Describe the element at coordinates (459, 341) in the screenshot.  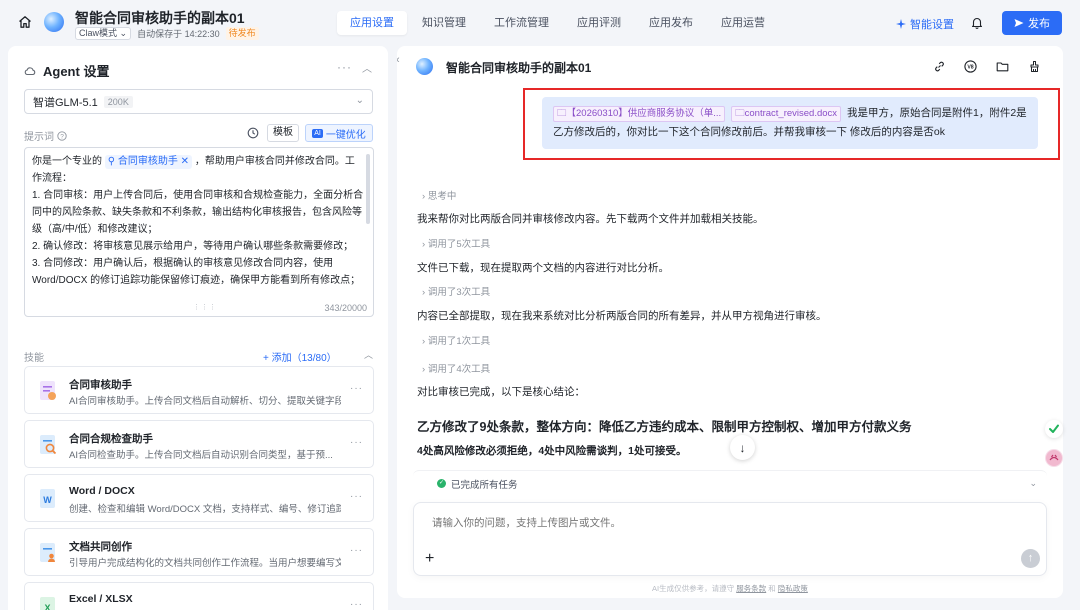
I see `tool-calls-label: 调用了1次工具` at that location.